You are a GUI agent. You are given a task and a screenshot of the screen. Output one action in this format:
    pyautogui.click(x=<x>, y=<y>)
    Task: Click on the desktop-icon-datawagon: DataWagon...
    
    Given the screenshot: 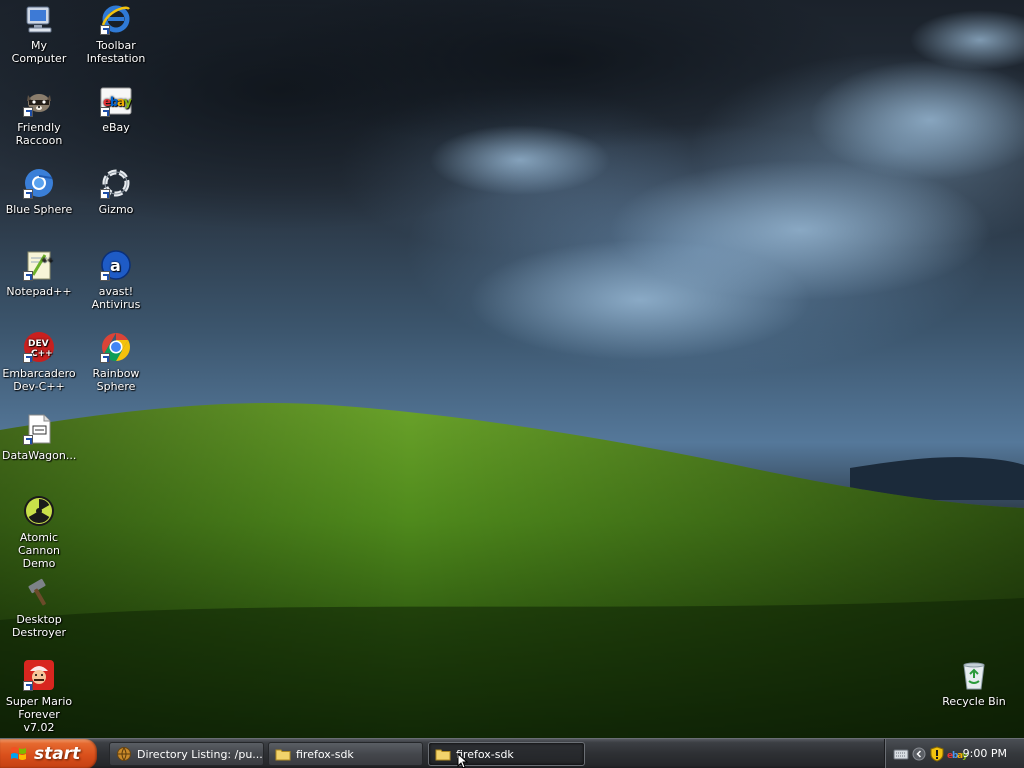 What is the action you would take?
    pyautogui.click(x=39, y=437)
    